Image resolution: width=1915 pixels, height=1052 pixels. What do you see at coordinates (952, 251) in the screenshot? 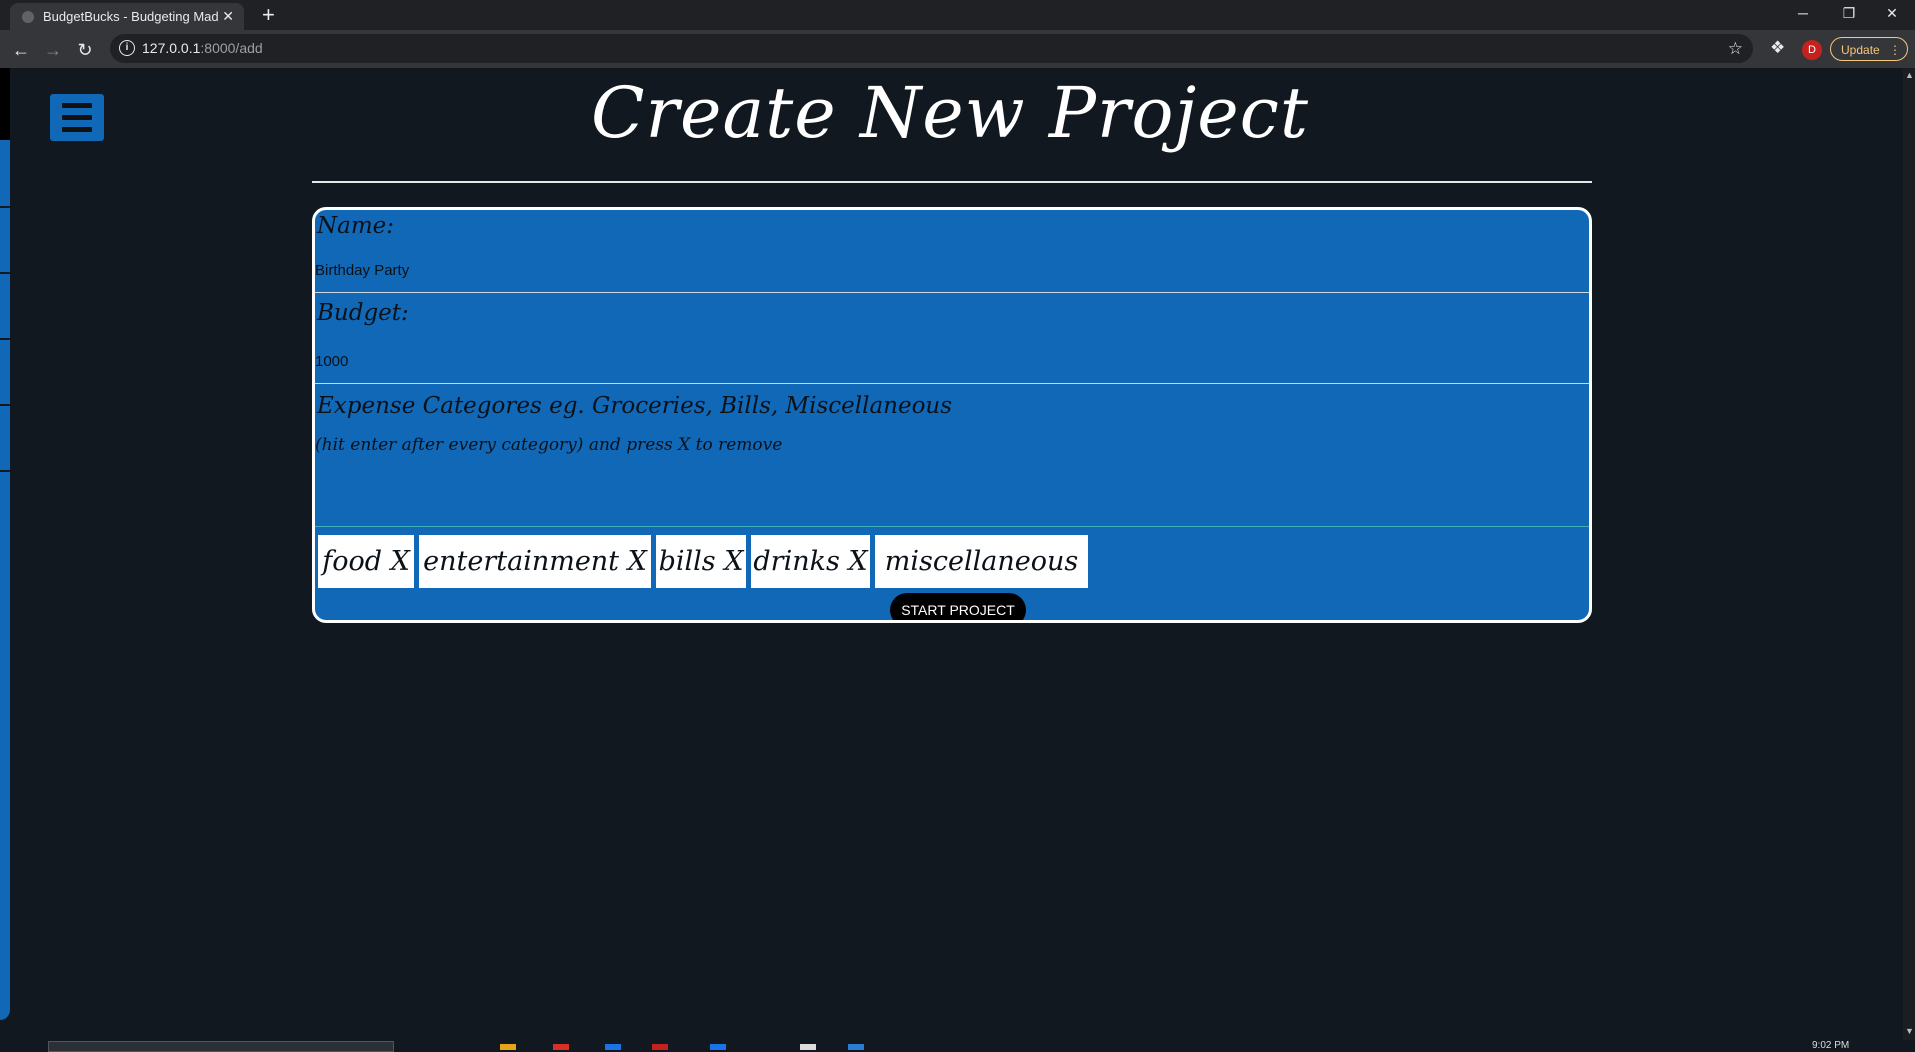
I see `name-field: Name: Birthday Party` at bounding box center [952, 251].